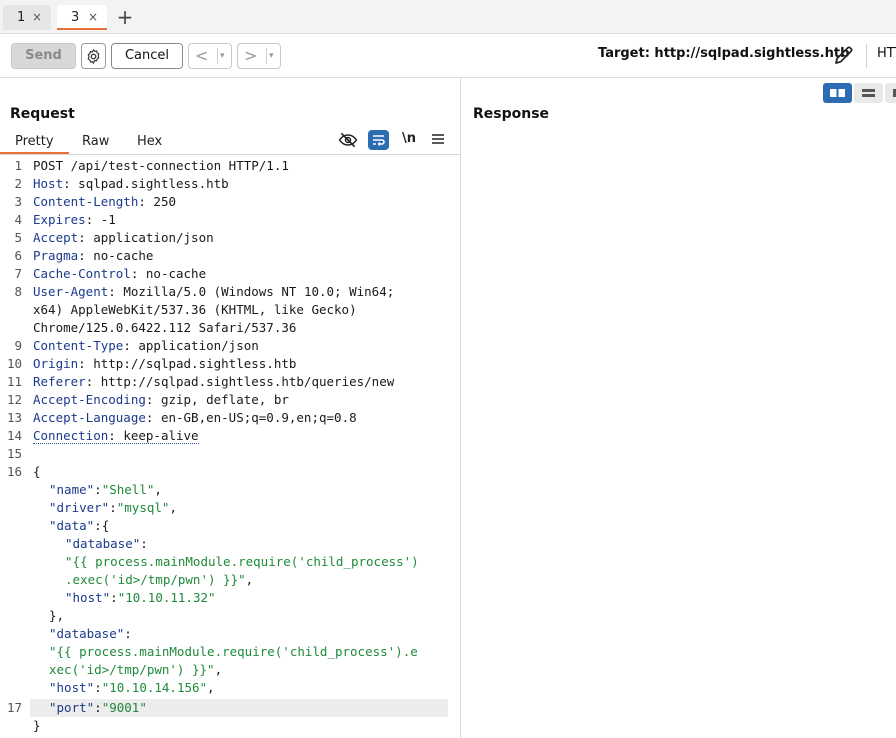 The width and height of the screenshot is (896, 738). I want to click on columns-icon, so click(837, 93).